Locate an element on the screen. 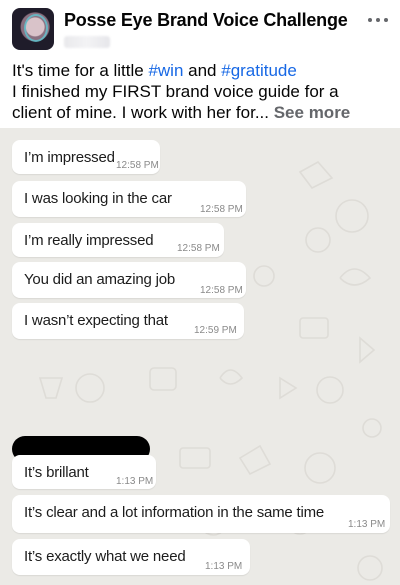  post-text-segment: It's time for a little is located at coordinates (80, 70).